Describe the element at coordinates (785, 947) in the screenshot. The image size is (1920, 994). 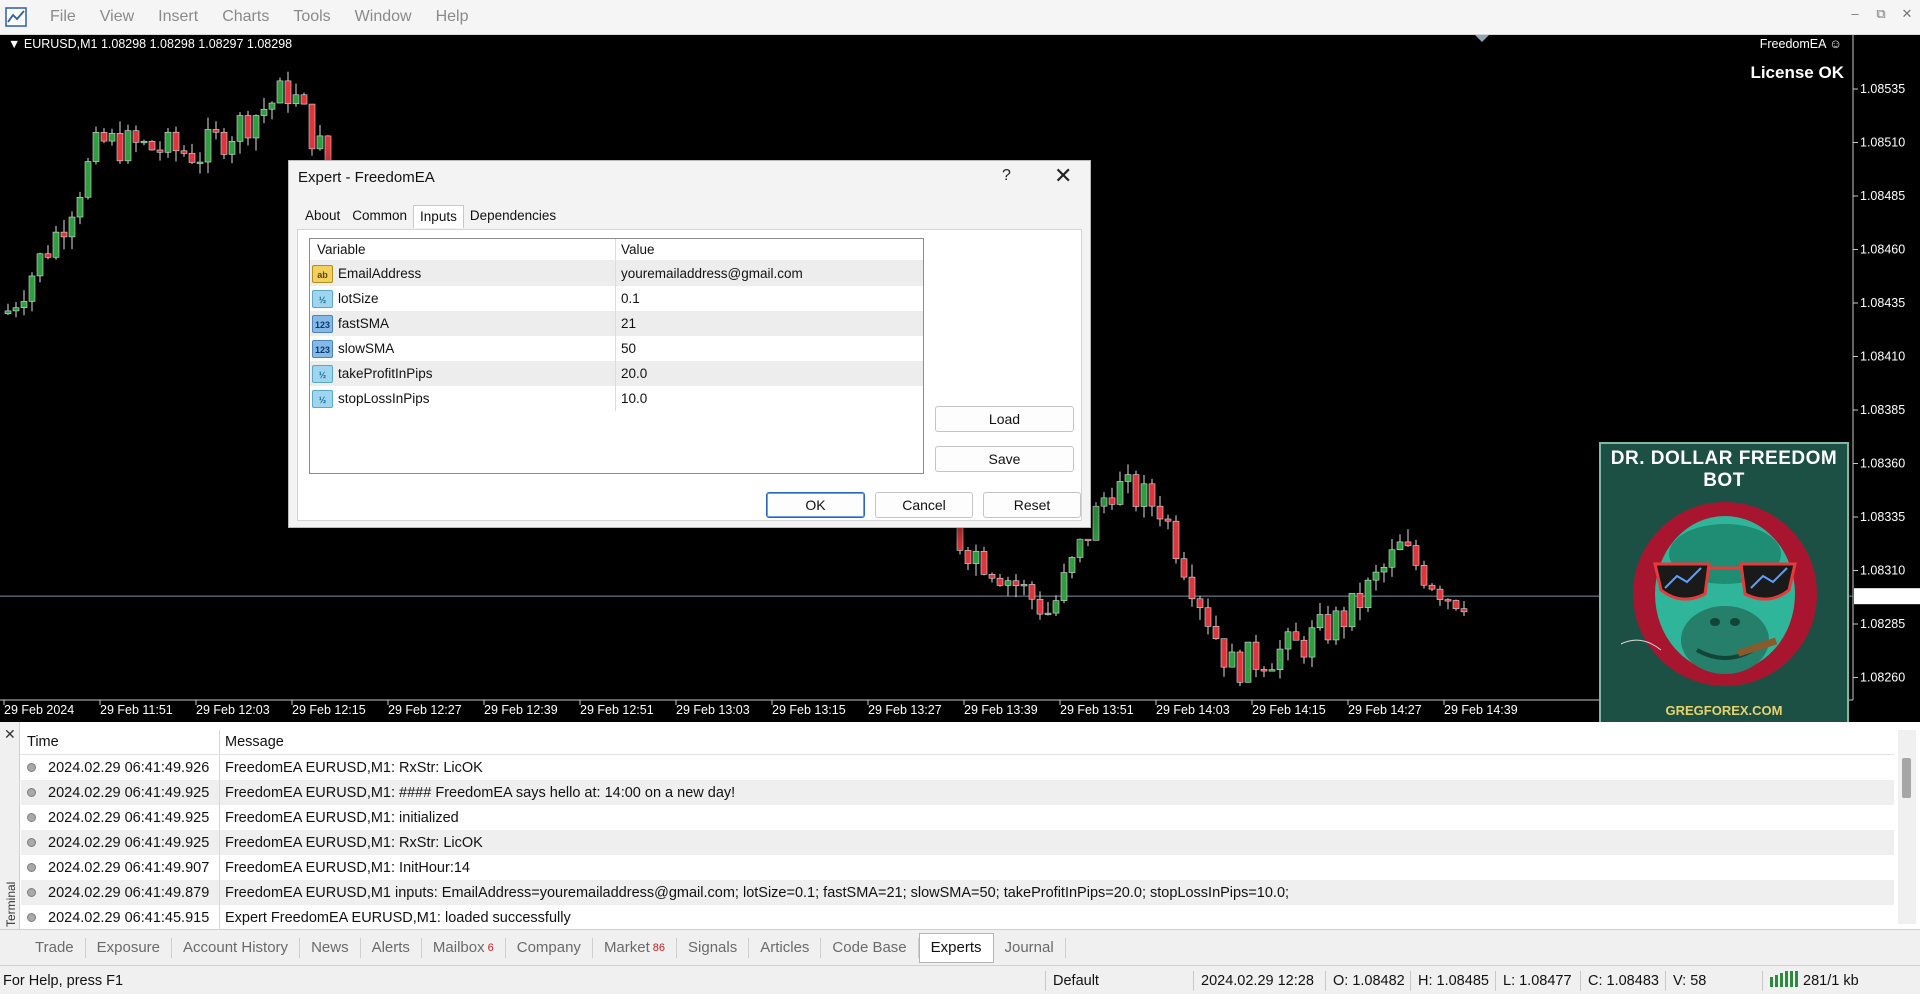
I see `terminal-tab-articles: Articles` at that location.